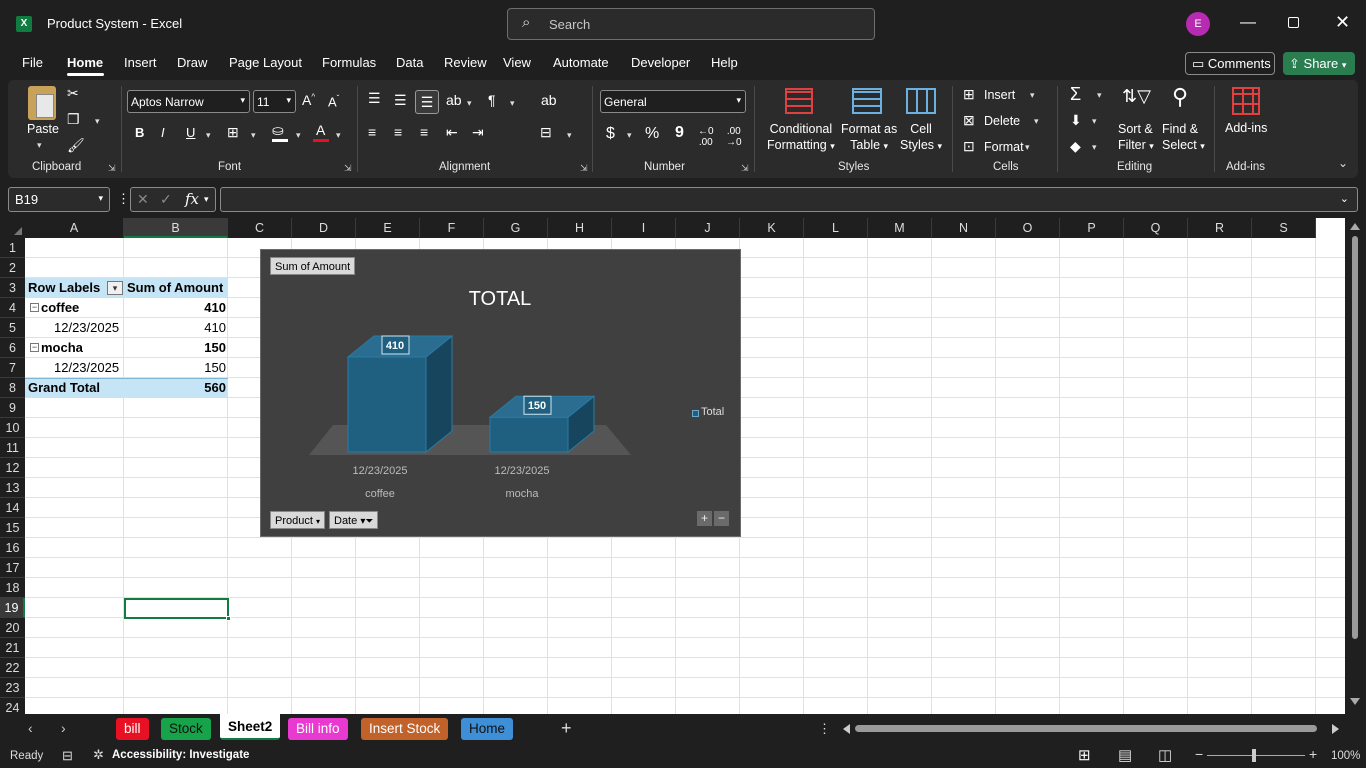  I want to click on share-button: ⇪ Share ▾, so click(1319, 63).